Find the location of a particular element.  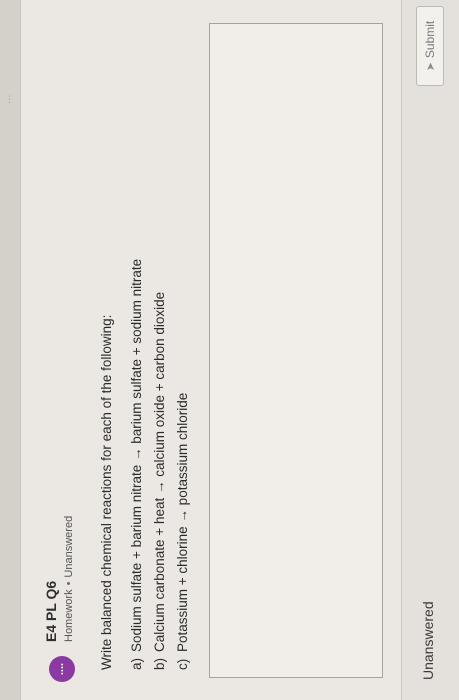

item-letter: a) is located at coordinates (136, 663).